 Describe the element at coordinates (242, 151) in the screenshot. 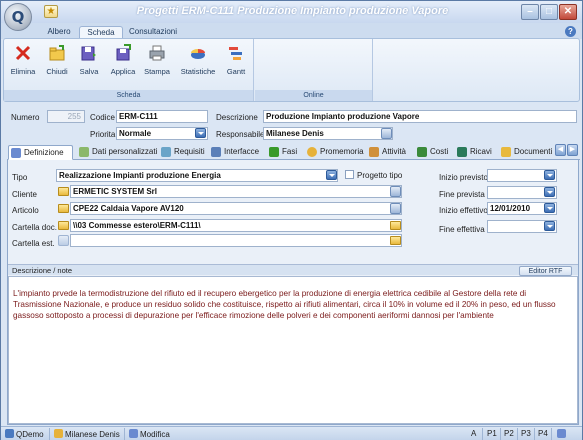

I see `tab-interfacce-label: Interfacce` at that location.